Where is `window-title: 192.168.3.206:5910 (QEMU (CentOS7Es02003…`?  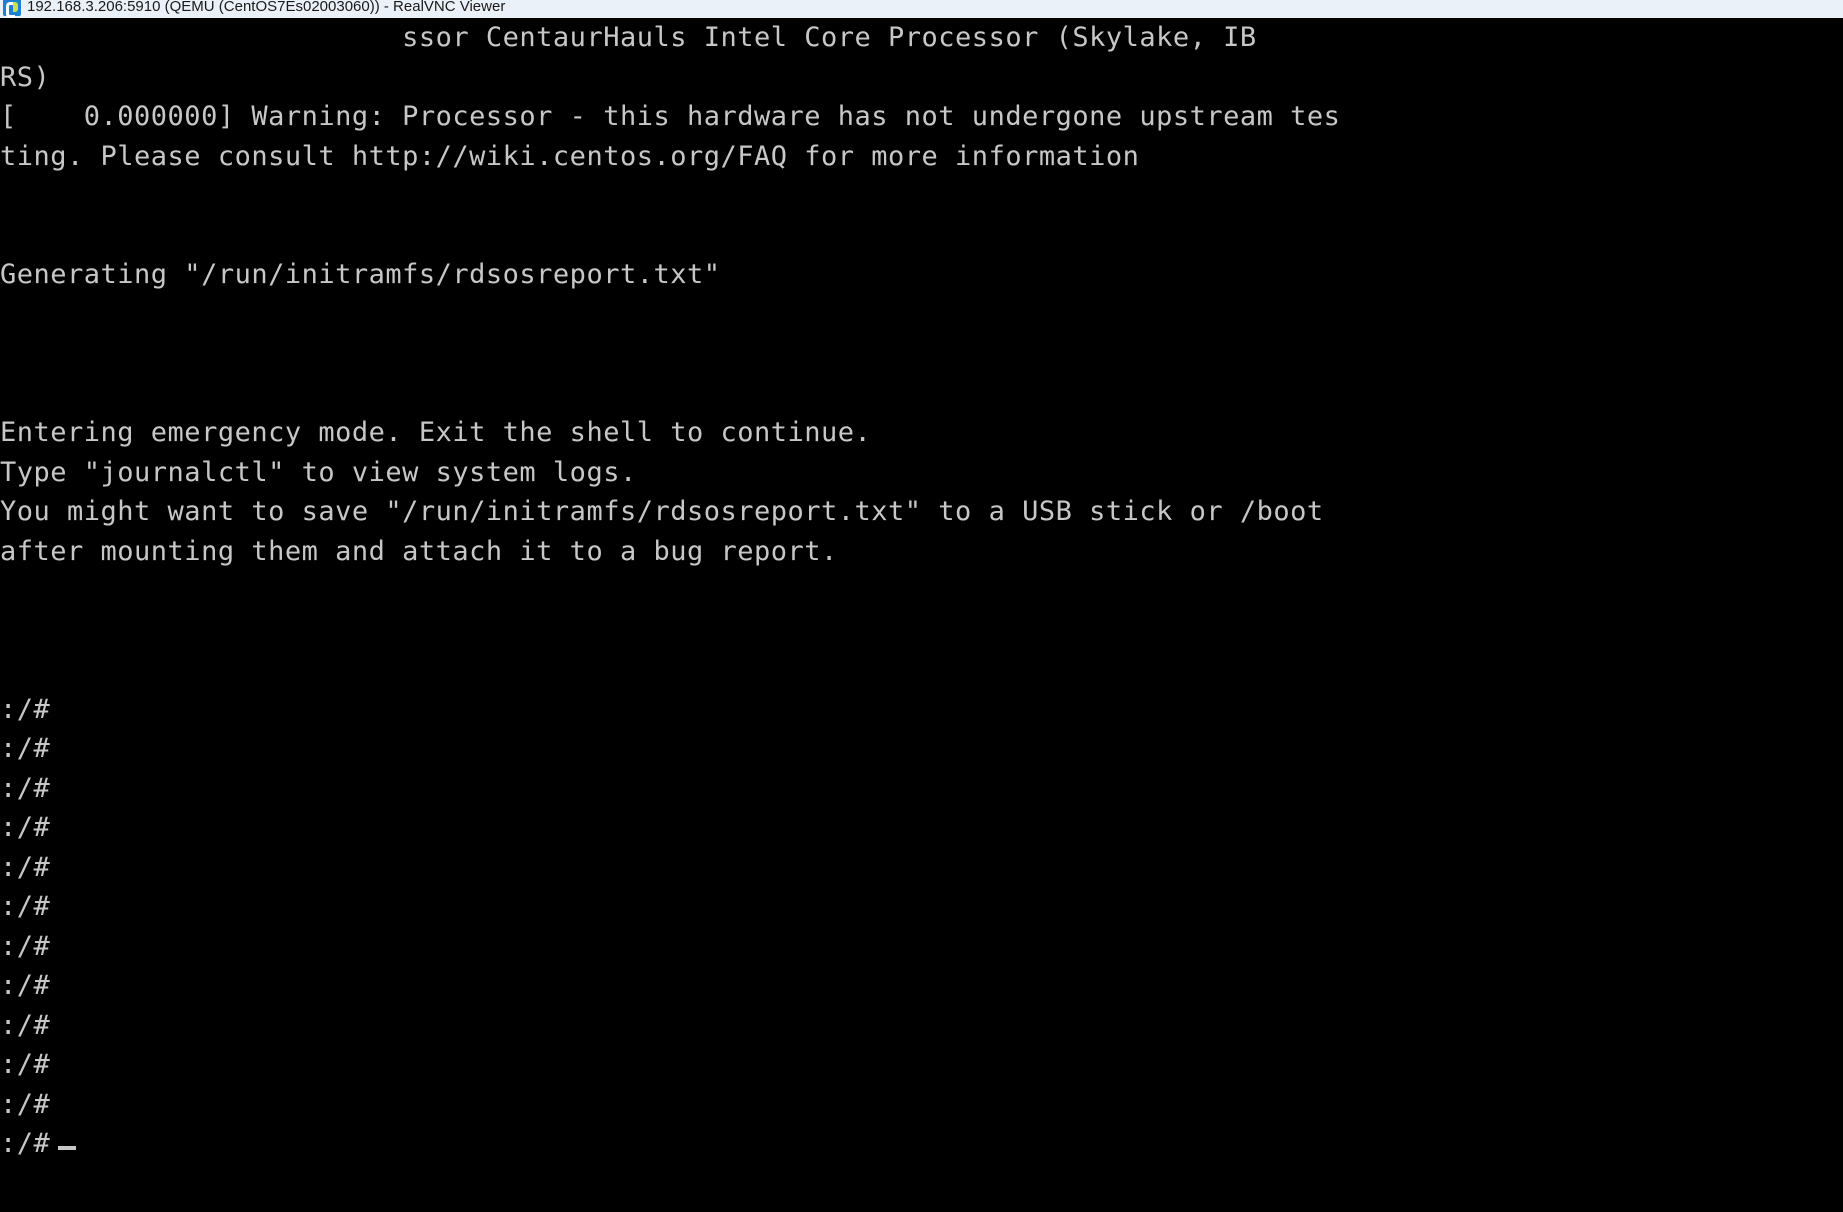 window-title: 192.168.3.206:5910 (QEMU (CentOS7Es02003… is located at coordinates (266, 7).